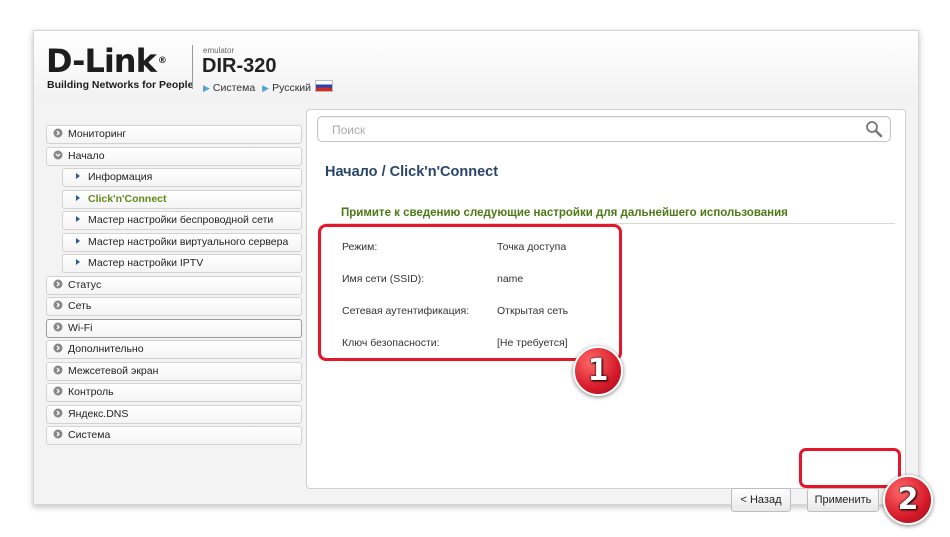 The height and width of the screenshot is (537, 950). Describe the element at coordinates (850, 468) in the screenshot. I see `apply-highlight-frame` at that location.